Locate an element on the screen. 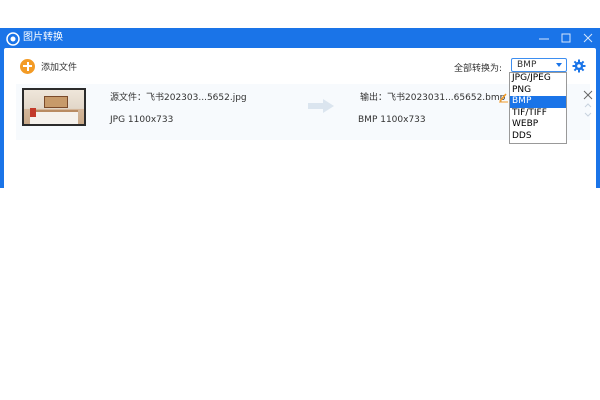 The height and width of the screenshot is (400, 600). format-option-dds: DDS is located at coordinates (538, 137).